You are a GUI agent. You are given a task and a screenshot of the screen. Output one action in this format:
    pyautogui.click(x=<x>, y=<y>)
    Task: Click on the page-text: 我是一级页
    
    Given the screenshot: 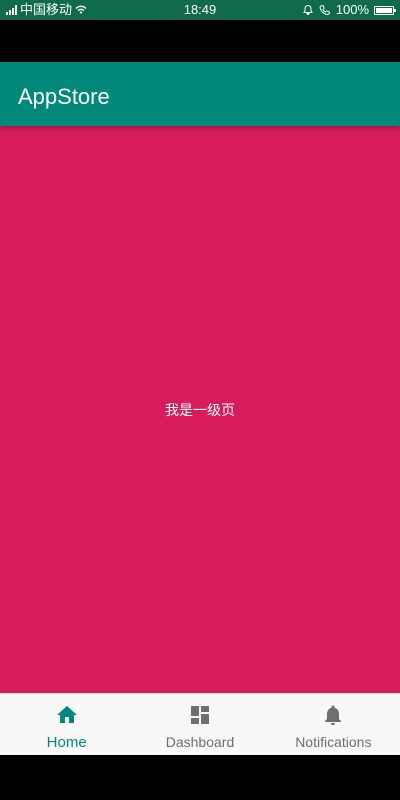 What is the action you would take?
    pyautogui.click(x=200, y=411)
    